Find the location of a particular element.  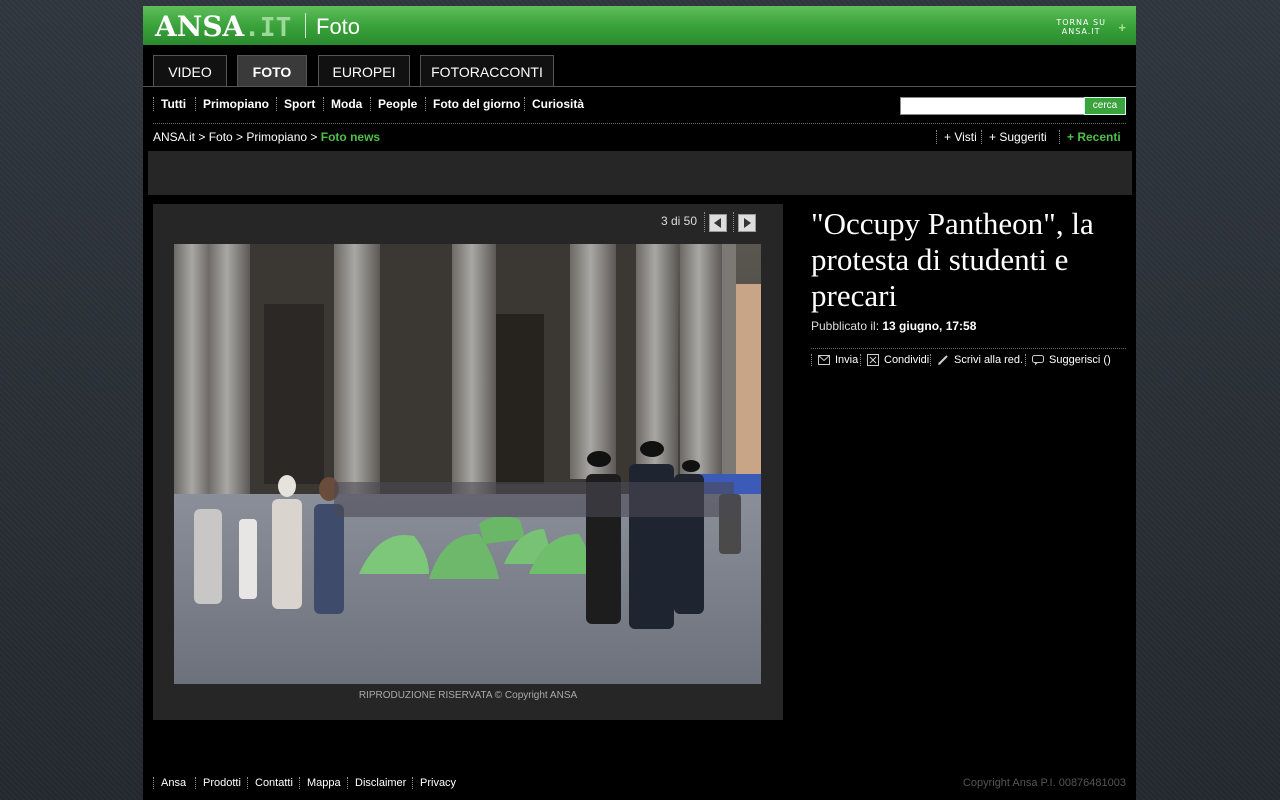

speech-bubble-icon is located at coordinates (1038, 360).